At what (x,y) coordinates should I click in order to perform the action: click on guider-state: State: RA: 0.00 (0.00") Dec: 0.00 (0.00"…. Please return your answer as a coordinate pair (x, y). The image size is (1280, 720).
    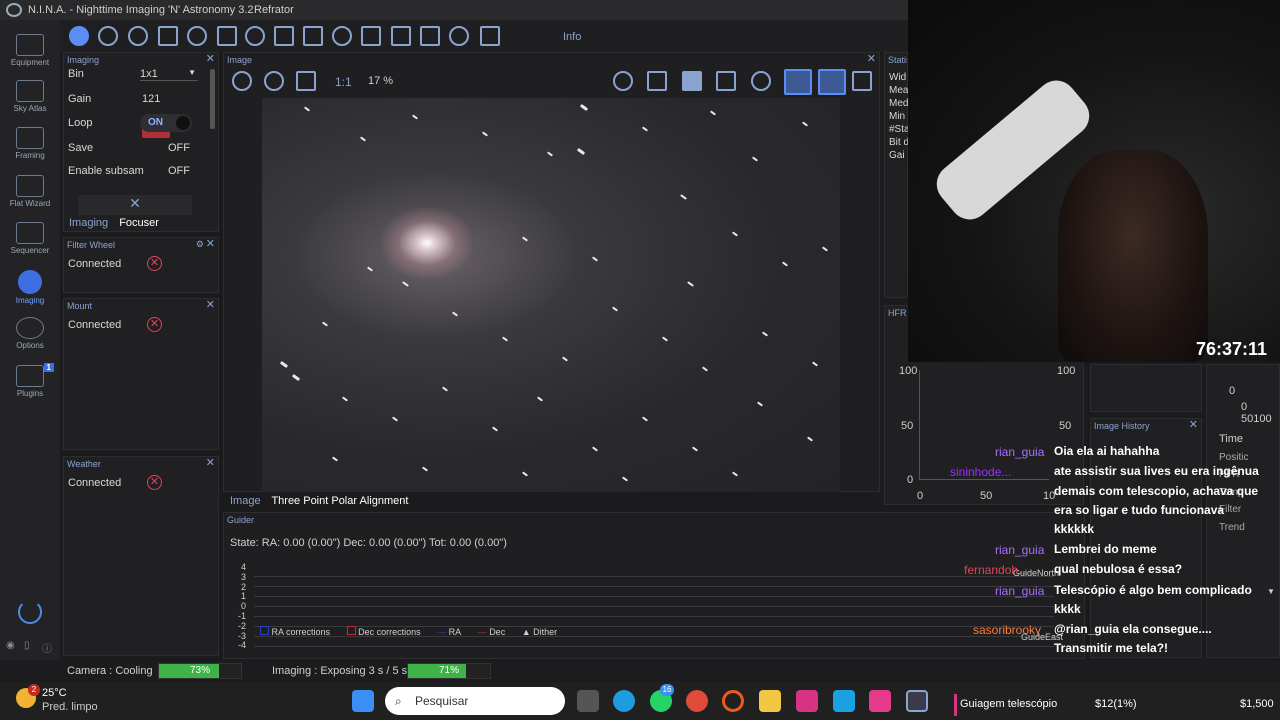
    Looking at the image, I should click on (368, 543).